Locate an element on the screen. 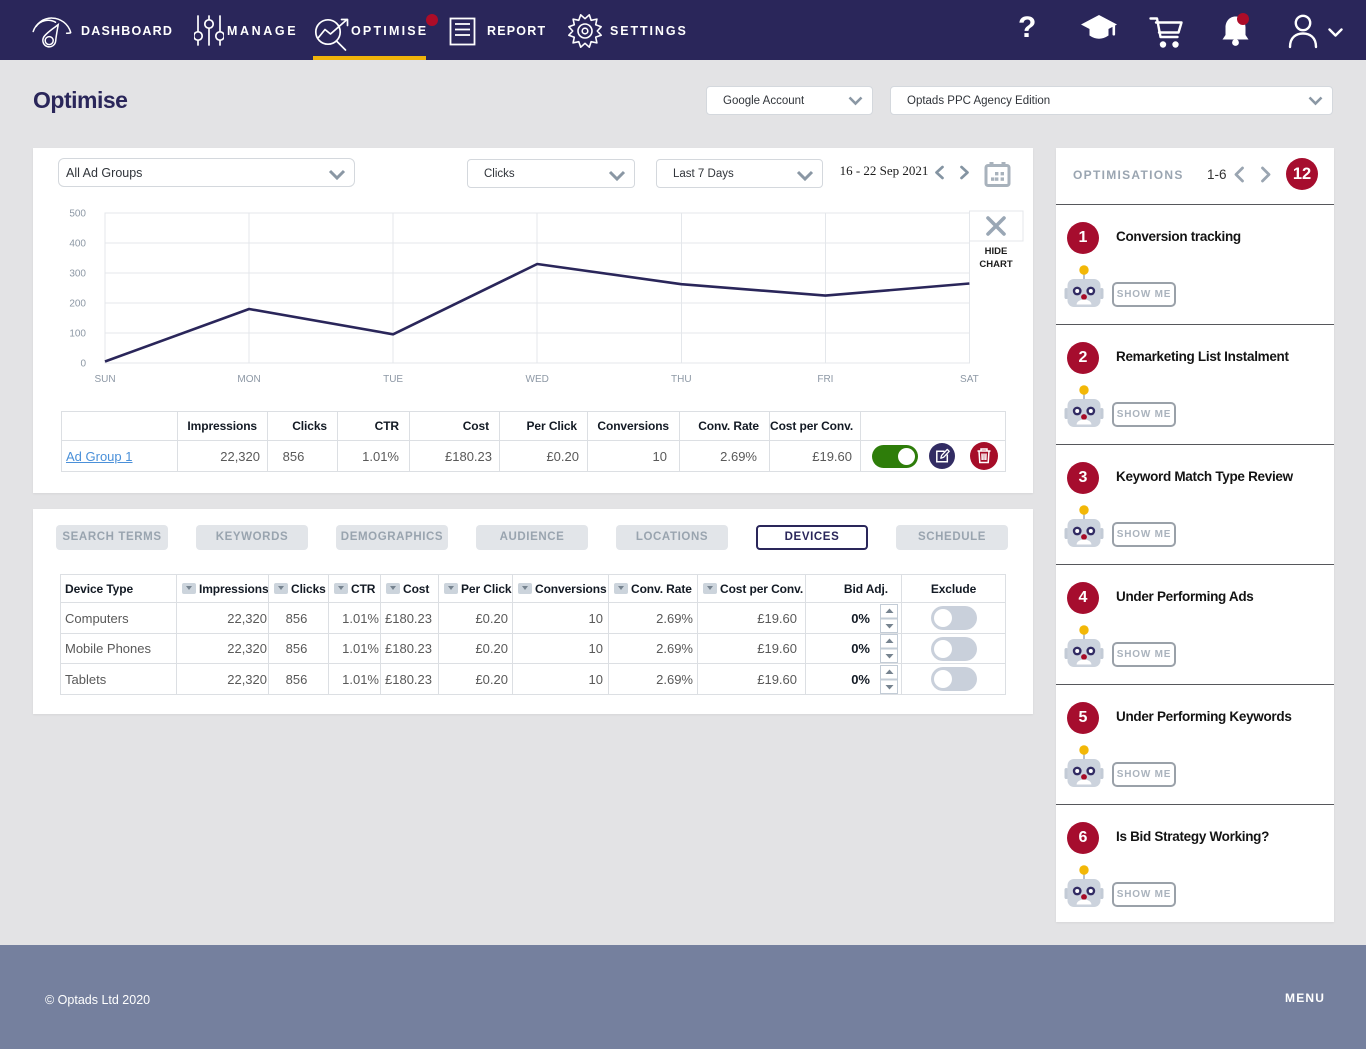 The height and width of the screenshot is (1049, 1366). svg-text: SAT is located at coordinates (969, 379).